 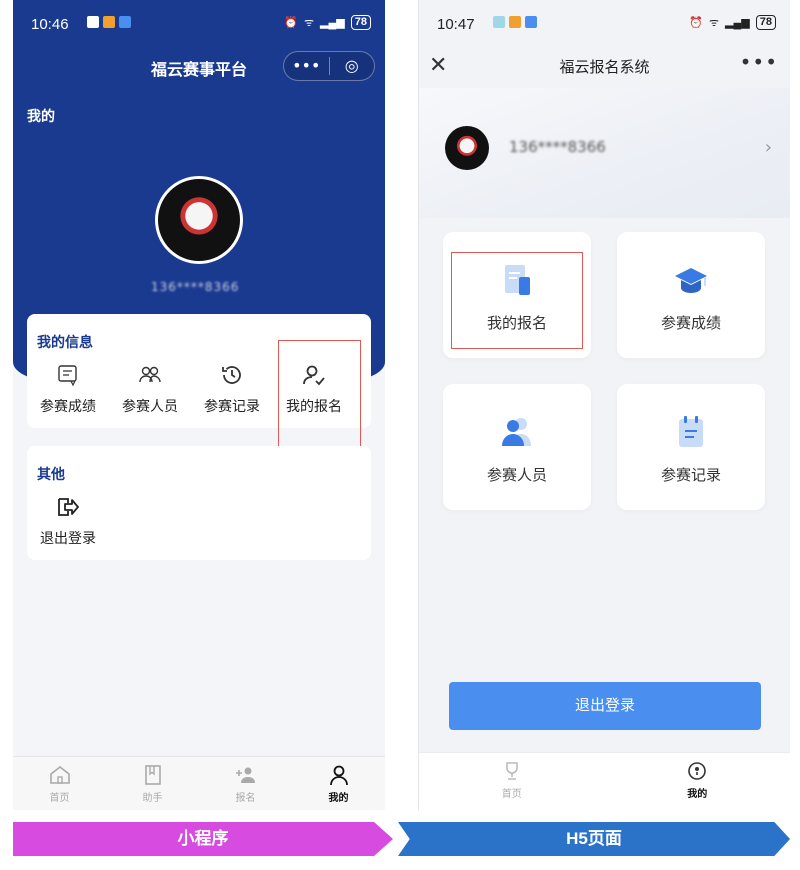 I want to click on graduation-cap-icon, so click(x=691, y=280).